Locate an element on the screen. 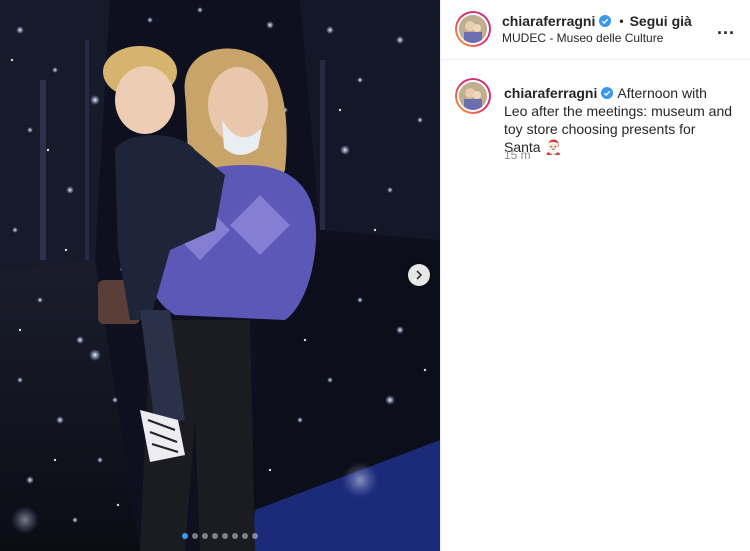 The image size is (750, 551). location-link: MUDEC - Museo delle Culture is located at coordinates (582, 38).